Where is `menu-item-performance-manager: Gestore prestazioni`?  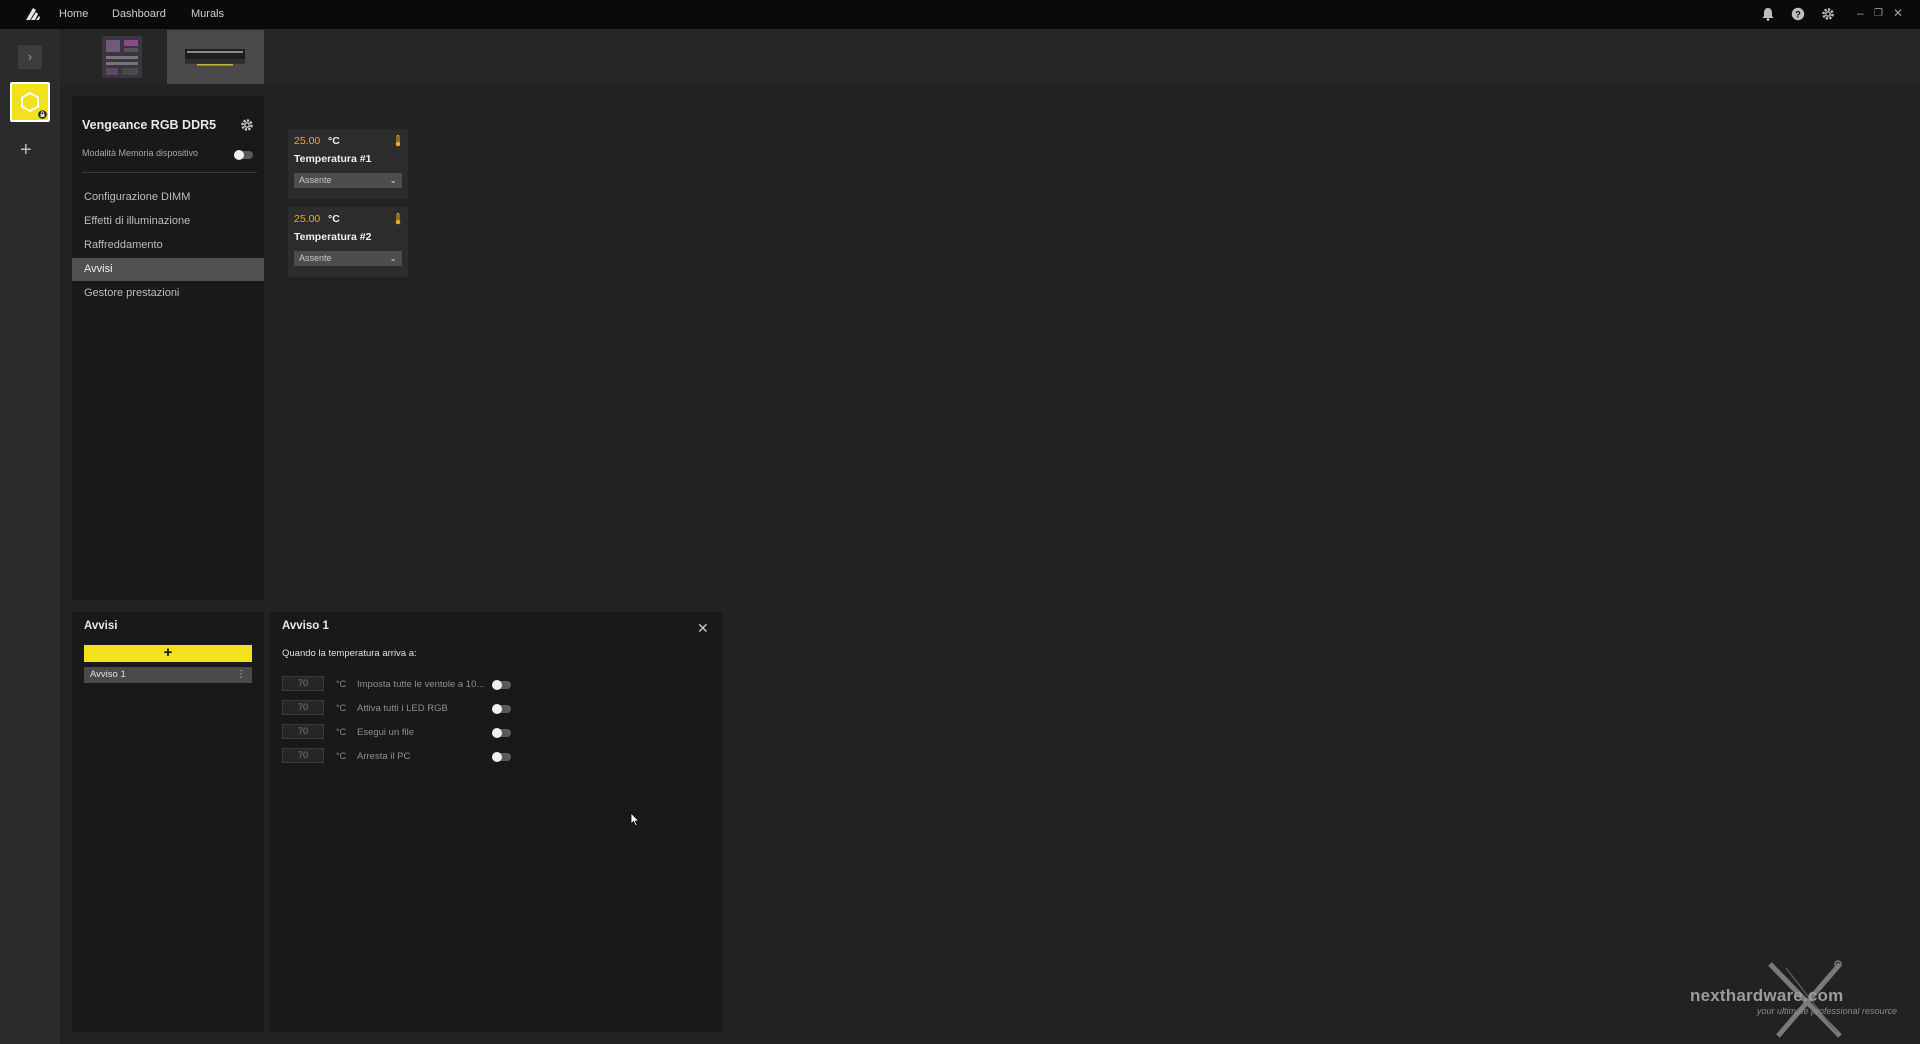
menu-item-performance-manager: Gestore prestazioni is located at coordinates (168, 293).